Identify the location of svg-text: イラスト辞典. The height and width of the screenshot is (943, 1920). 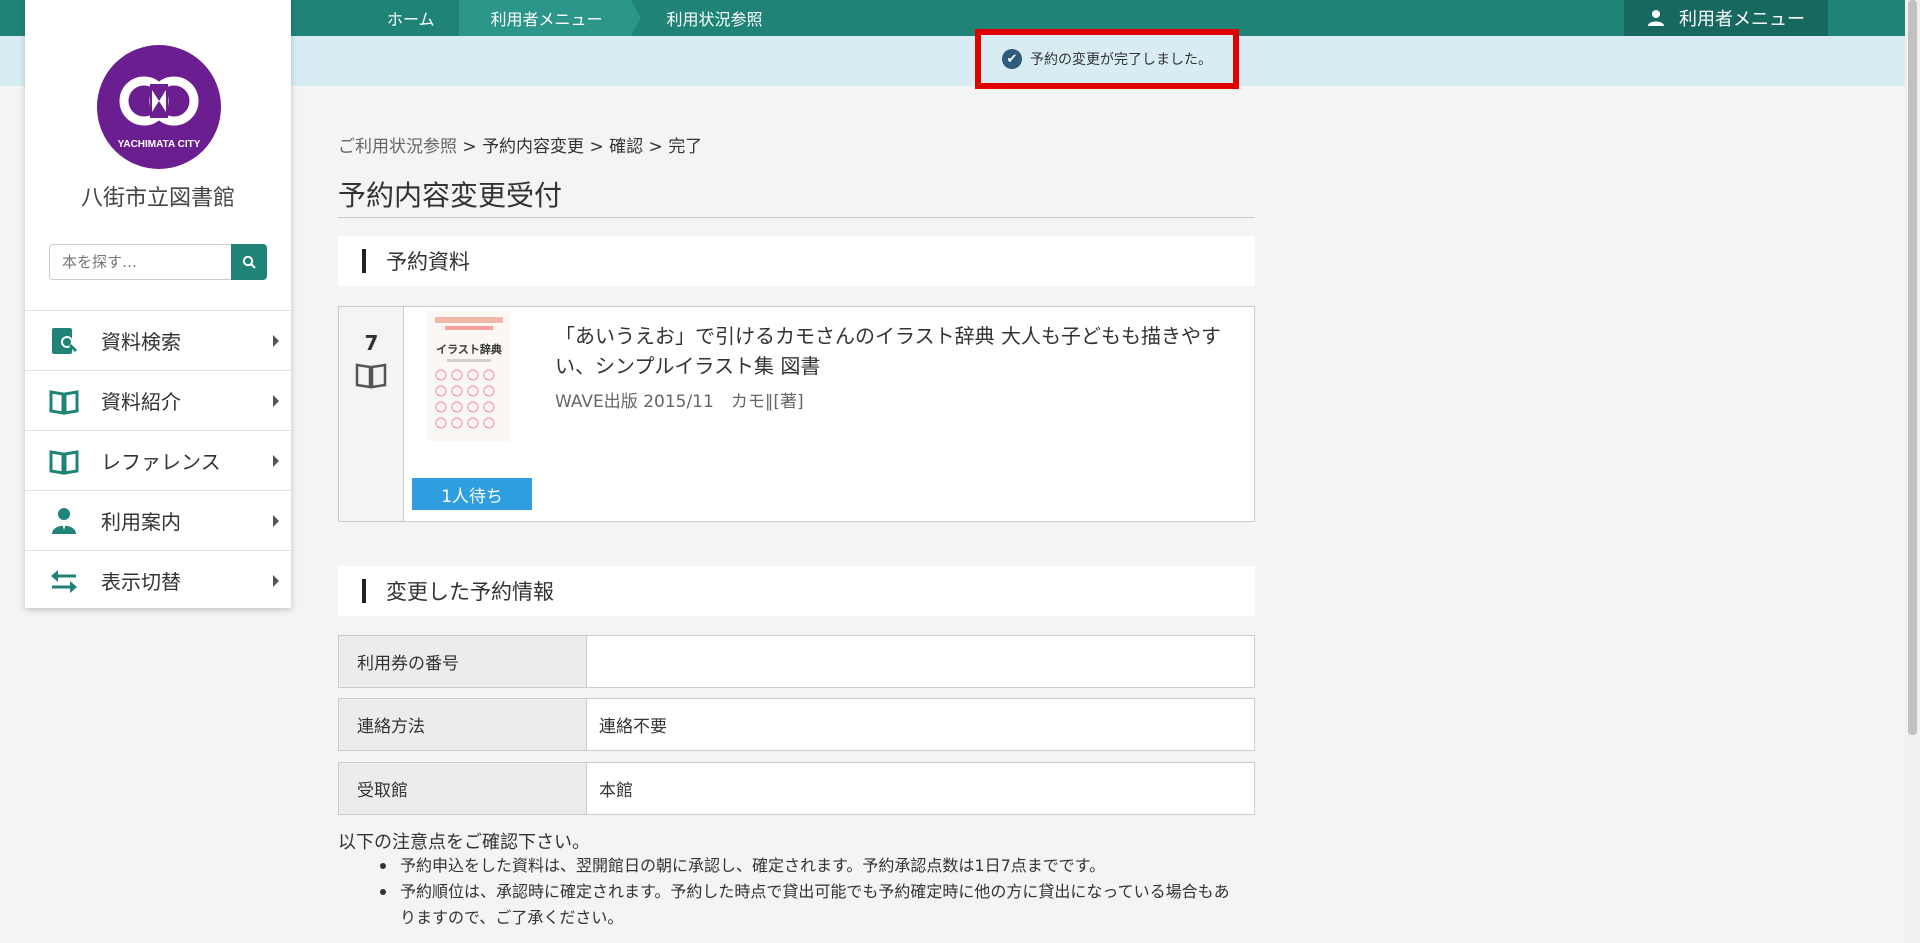
(469, 349).